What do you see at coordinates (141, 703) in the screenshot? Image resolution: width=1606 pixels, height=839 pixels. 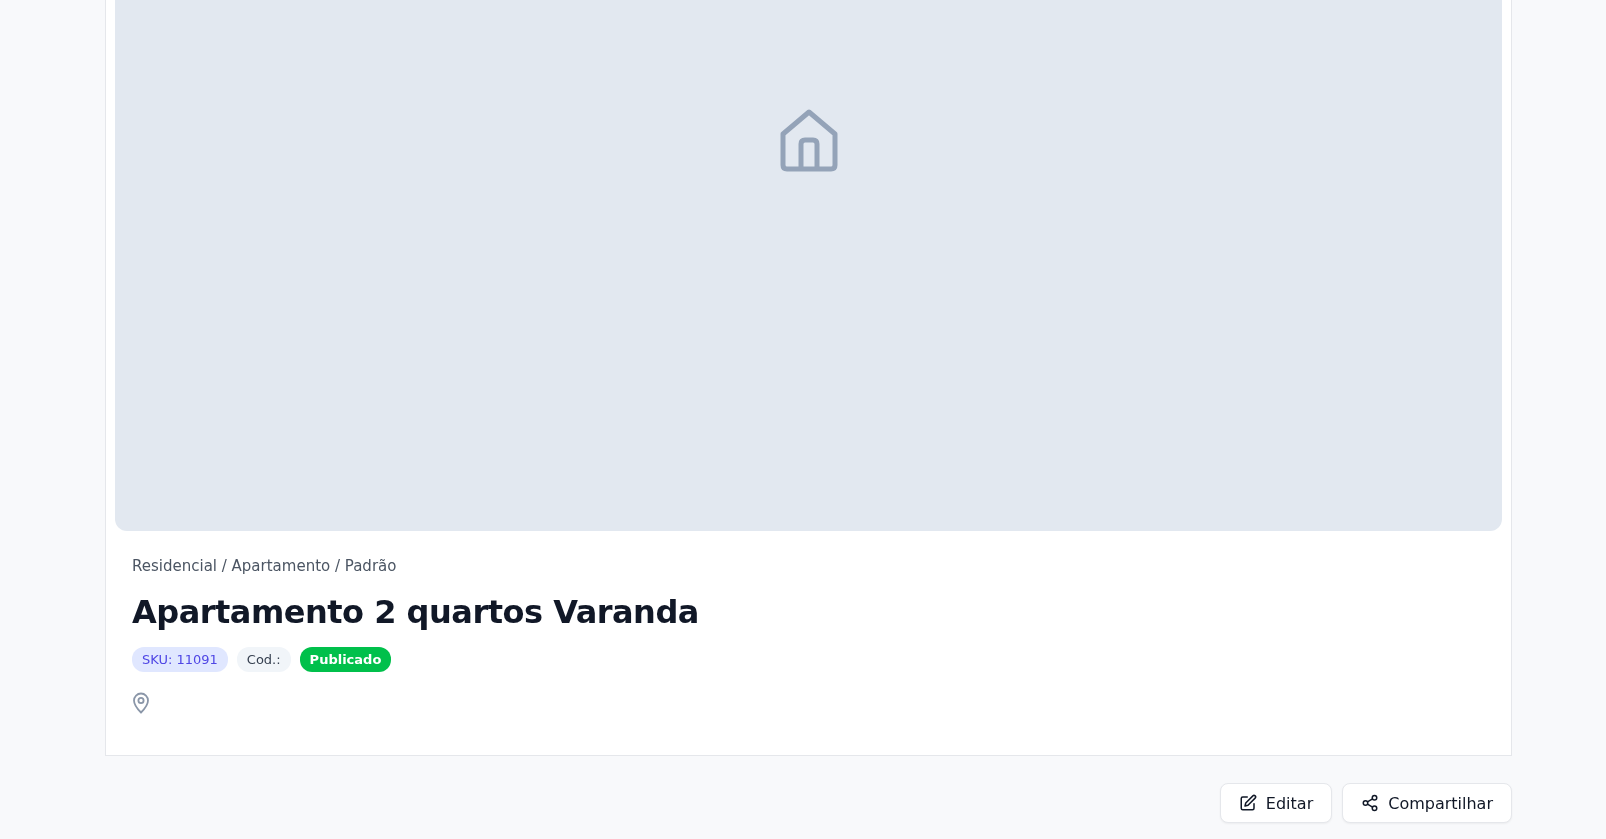 I see `location-pin-icon` at bounding box center [141, 703].